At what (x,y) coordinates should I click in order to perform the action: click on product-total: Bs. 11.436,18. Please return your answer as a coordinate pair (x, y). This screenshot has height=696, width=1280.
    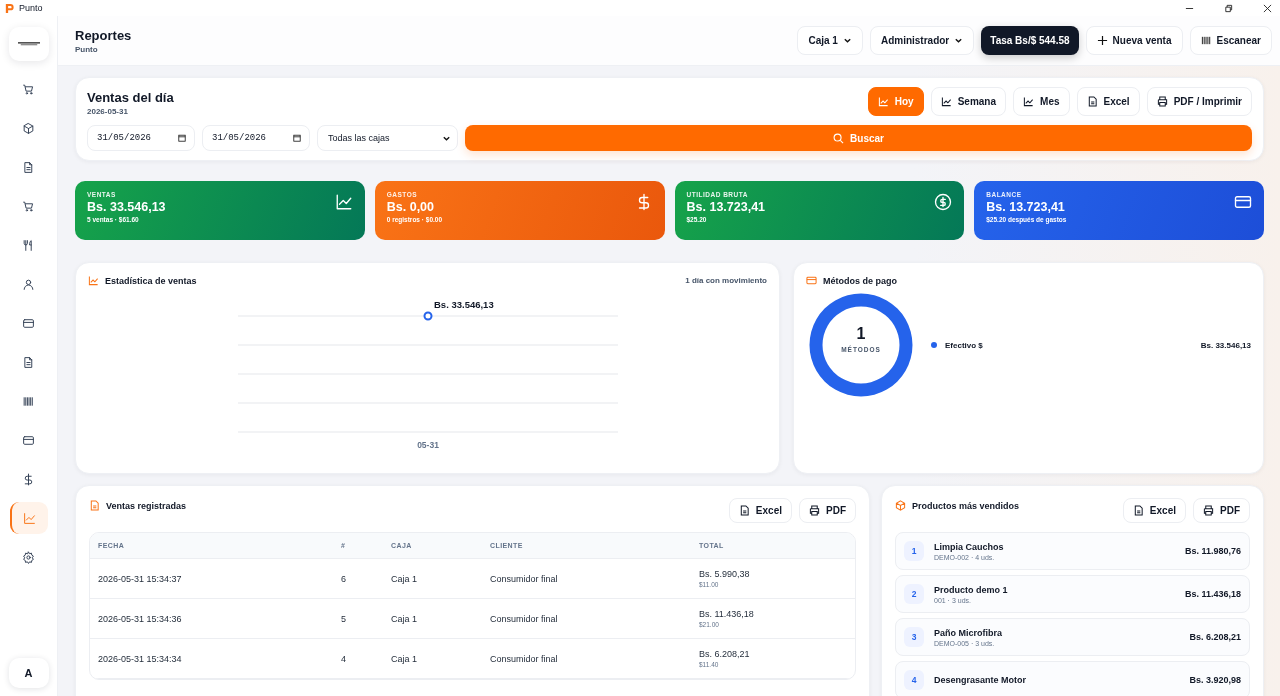
    Looking at the image, I should click on (1212, 594).